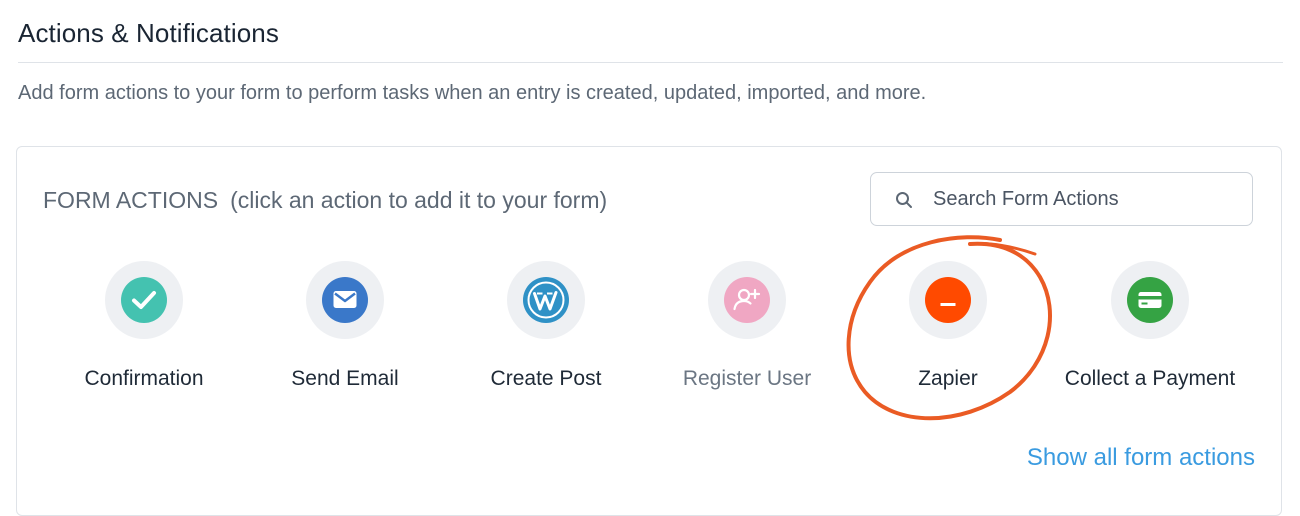 The width and height of the screenshot is (1300, 516). Describe the element at coordinates (546, 378) in the screenshot. I see `action-label: Create Post` at that location.